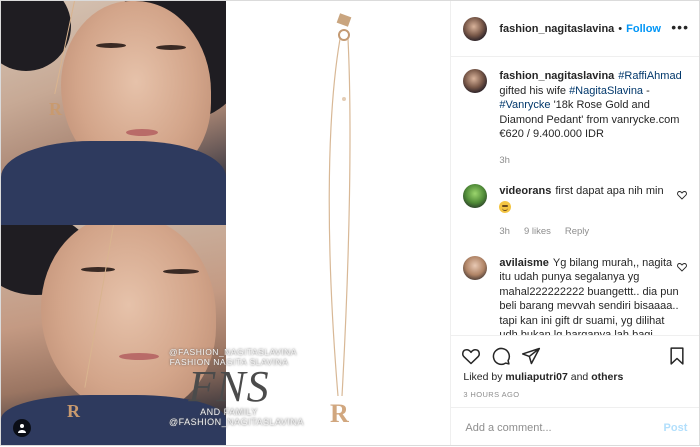  I want to click on reply-button: Reply, so click(577, 232).